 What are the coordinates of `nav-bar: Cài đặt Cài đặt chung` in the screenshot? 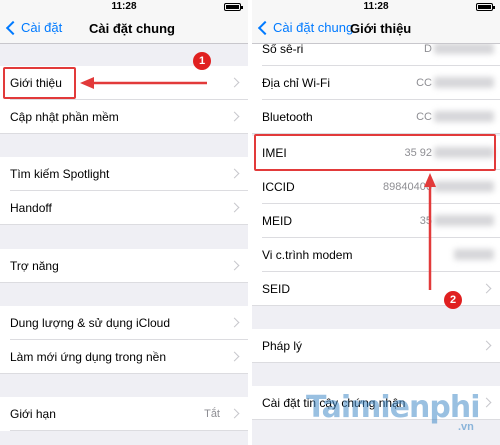 It's located at (124, 29).